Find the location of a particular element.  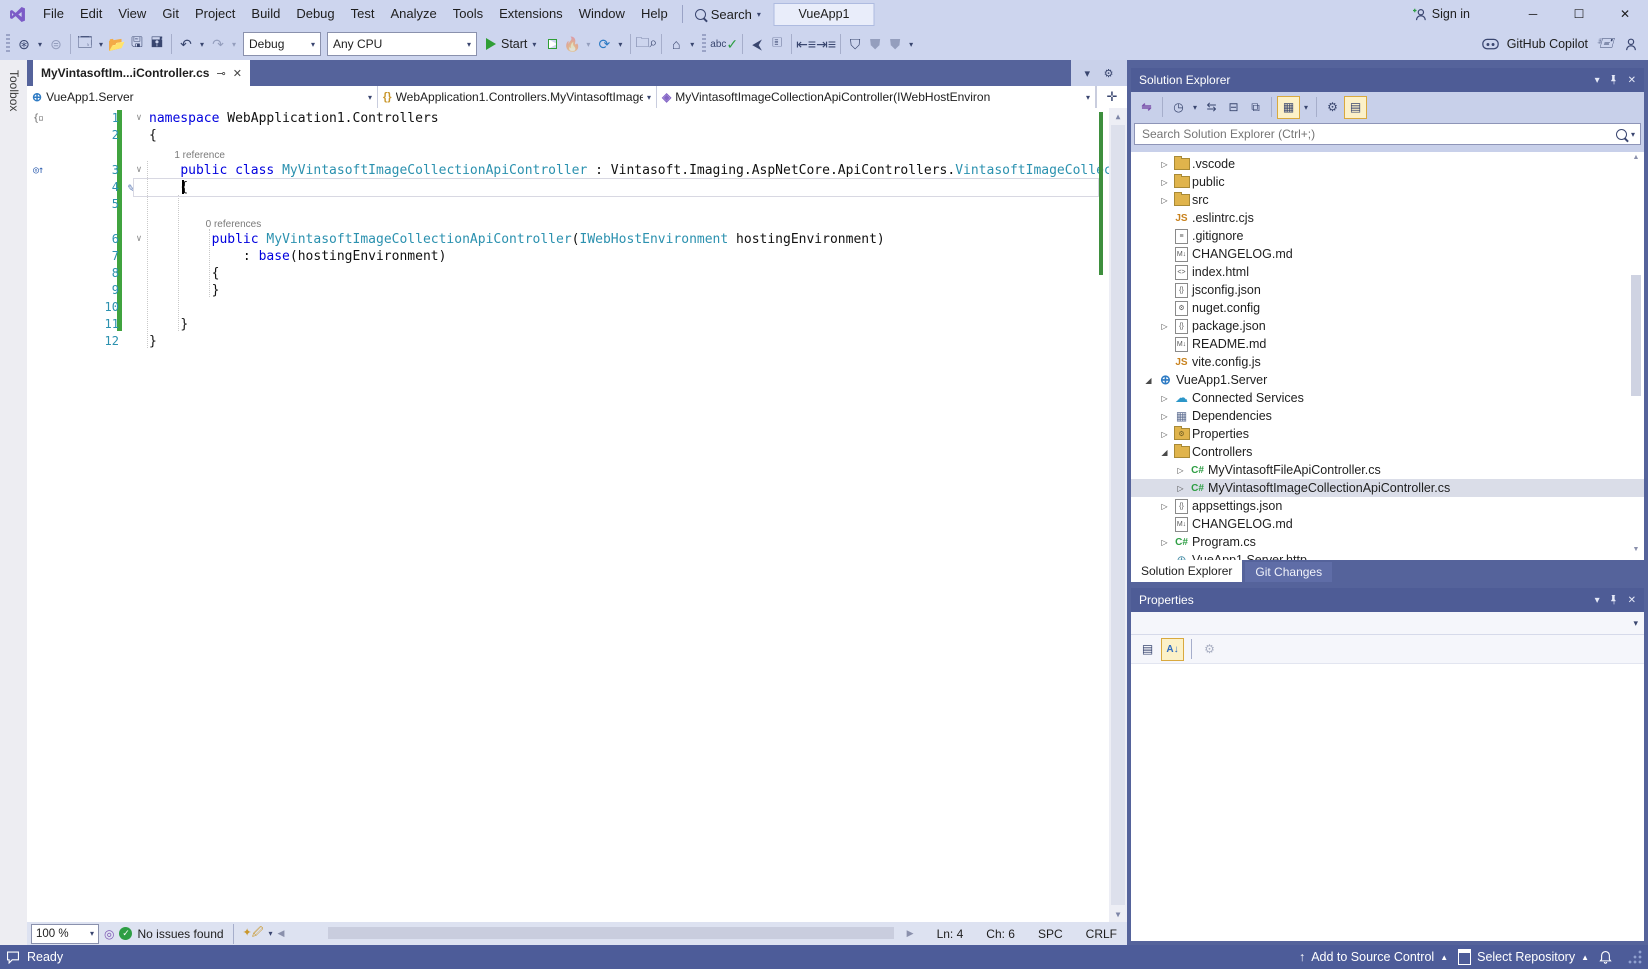

tree-vertical-scrollbar: ▲ ▼ is located at coordinates (1636, 356).